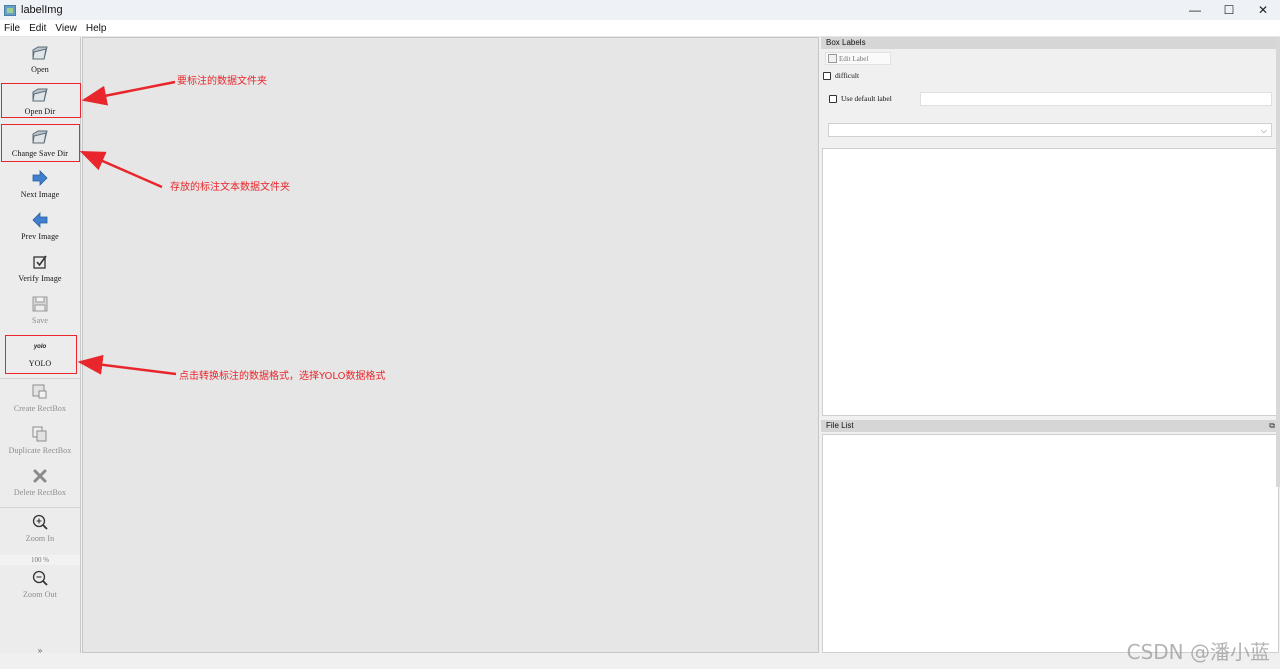  I want to click on menu-edit: Edit, so click(38, 28).